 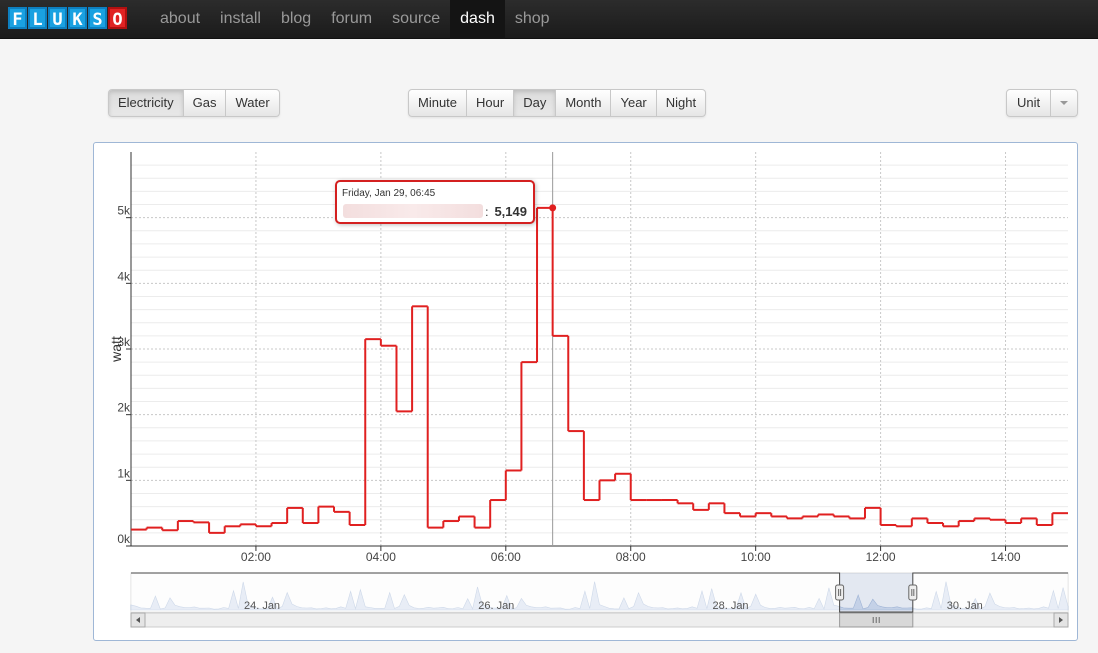 What do you see at coordinates (381, 557) in the screenshot?
I see `x-tick-label: 04:00` at bounding box center [381, 557].